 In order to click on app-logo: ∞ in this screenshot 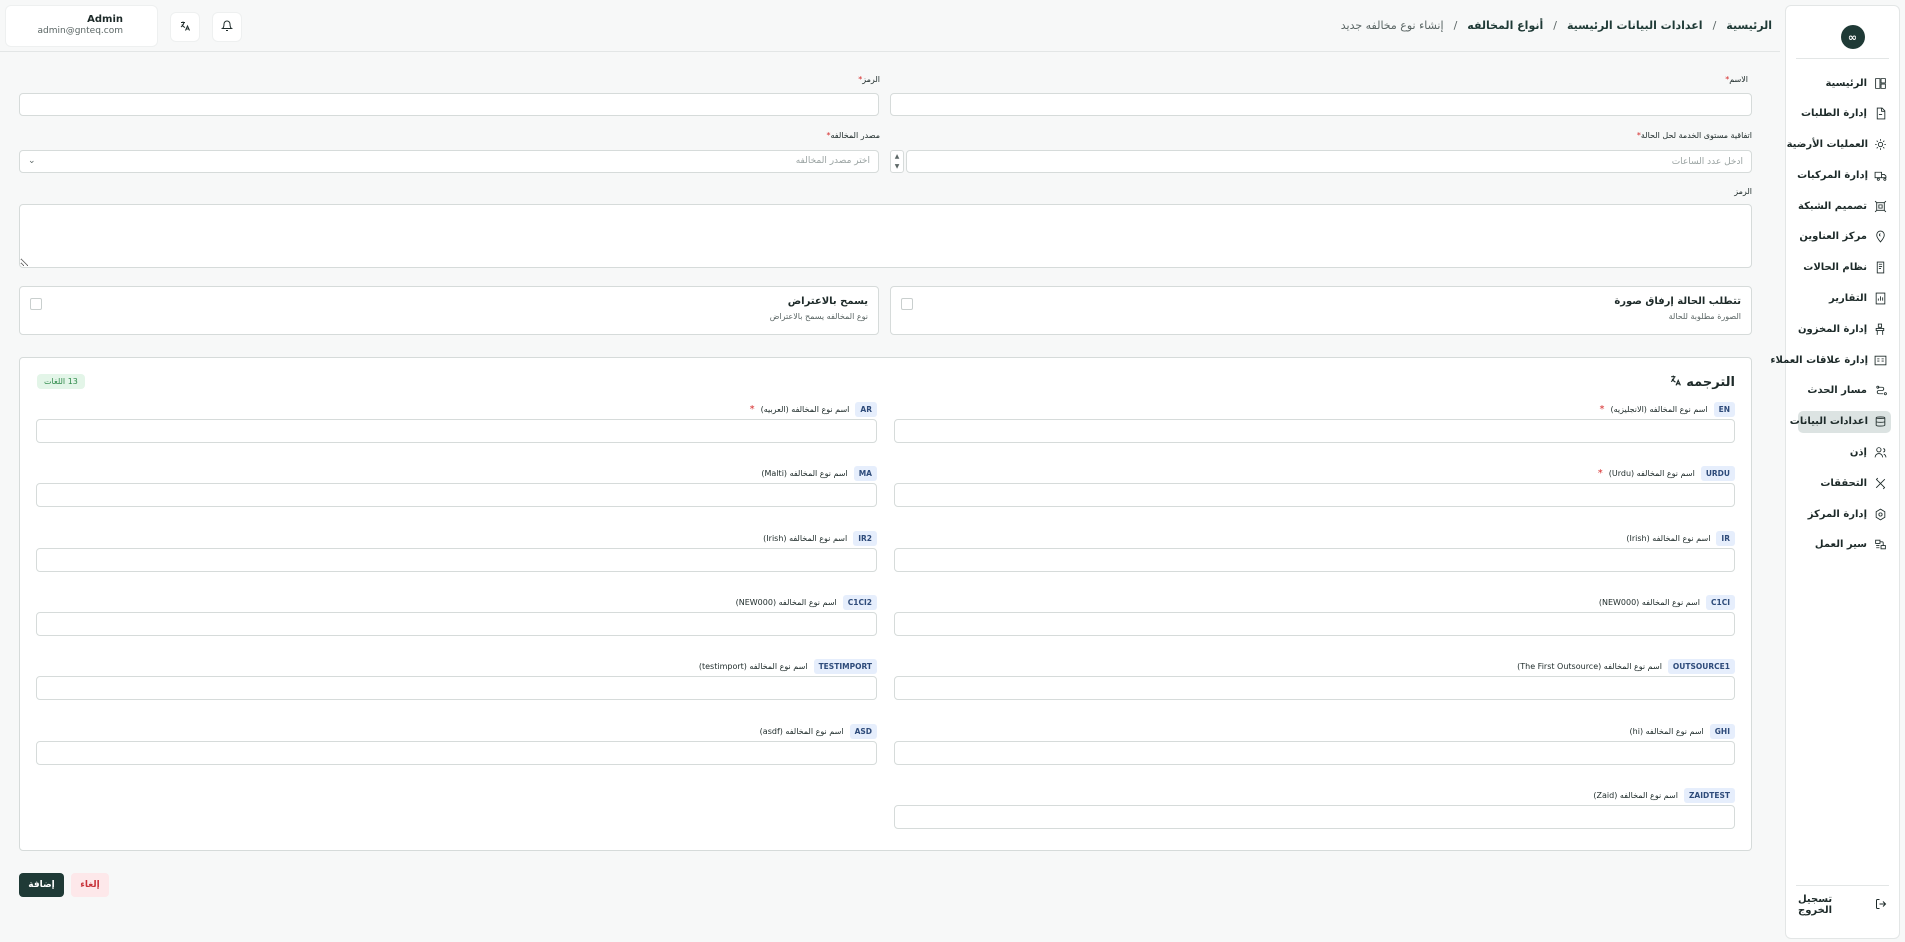, I will do `click(1852, 37)`.